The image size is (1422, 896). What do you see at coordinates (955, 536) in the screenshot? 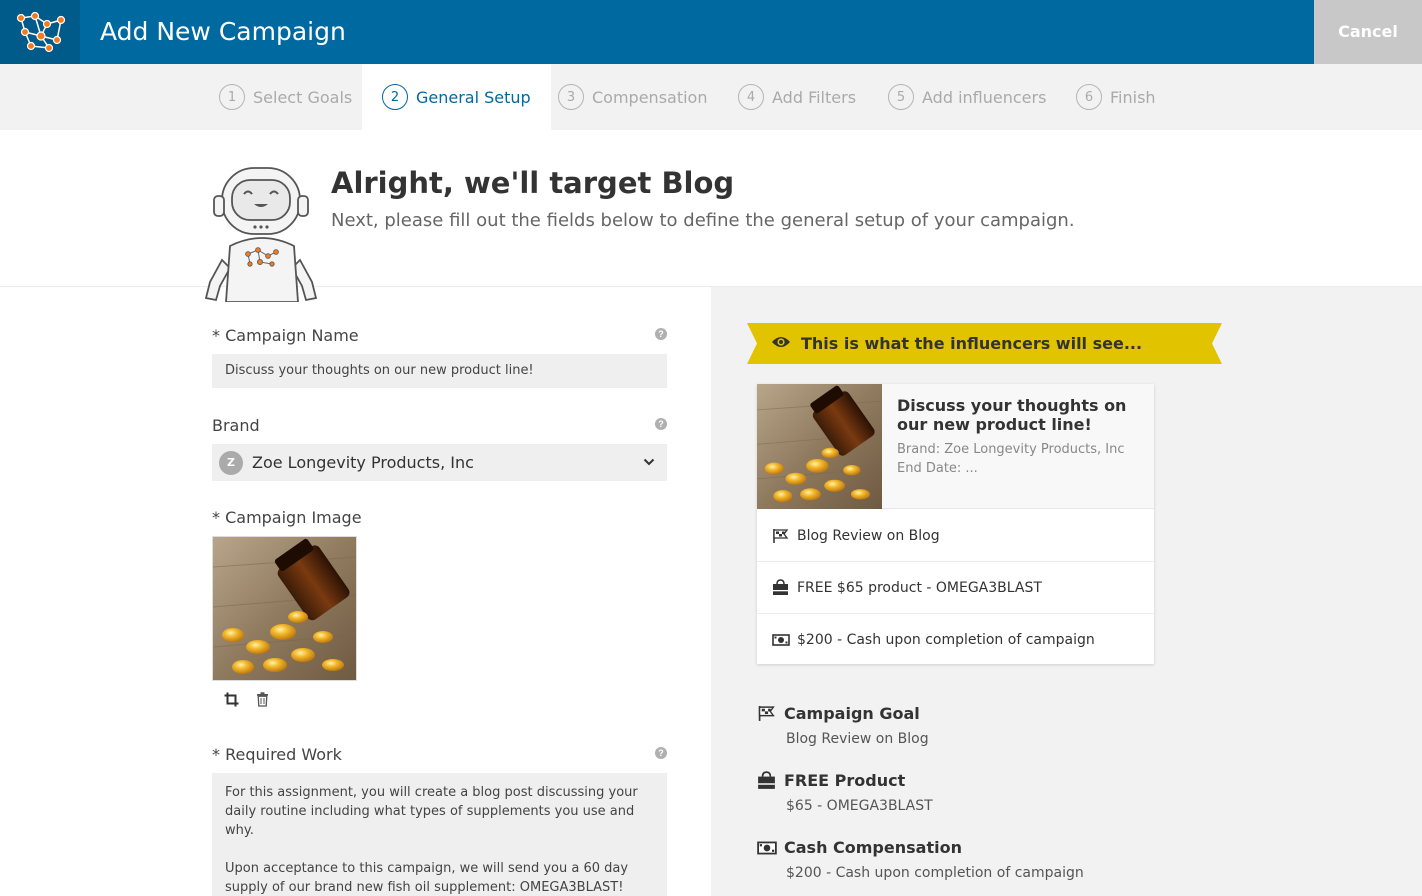
I see `card-goal-row: Blog Review on Blog` at bounding box center [955, 536].